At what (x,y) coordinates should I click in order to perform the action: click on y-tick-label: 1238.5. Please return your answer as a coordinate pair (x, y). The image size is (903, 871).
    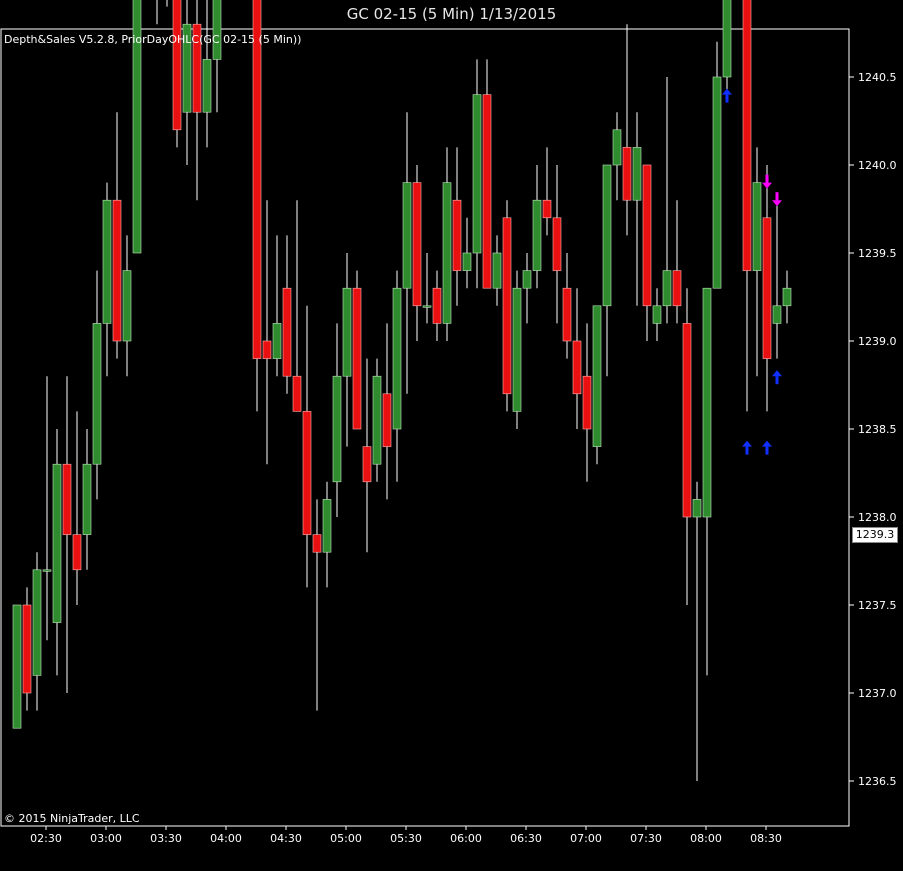
    Looking at the image, I should click on (877, 429).